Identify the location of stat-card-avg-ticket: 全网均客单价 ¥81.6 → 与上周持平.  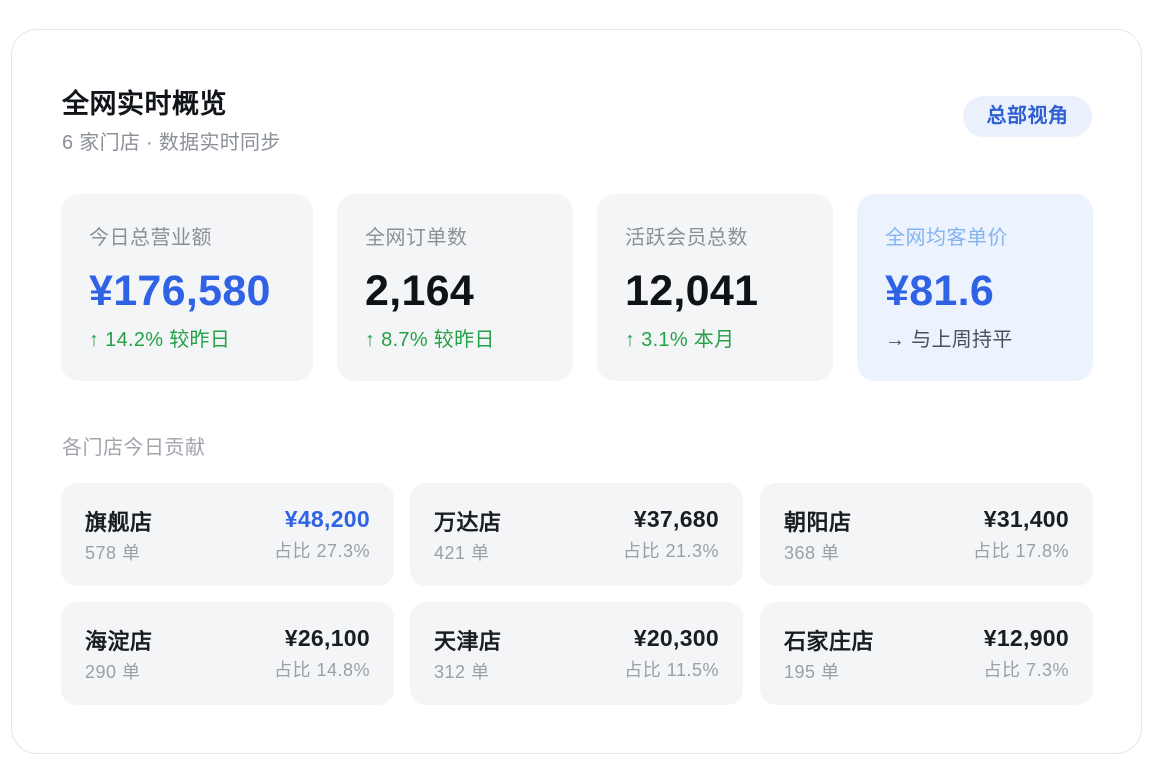
(975, 287).